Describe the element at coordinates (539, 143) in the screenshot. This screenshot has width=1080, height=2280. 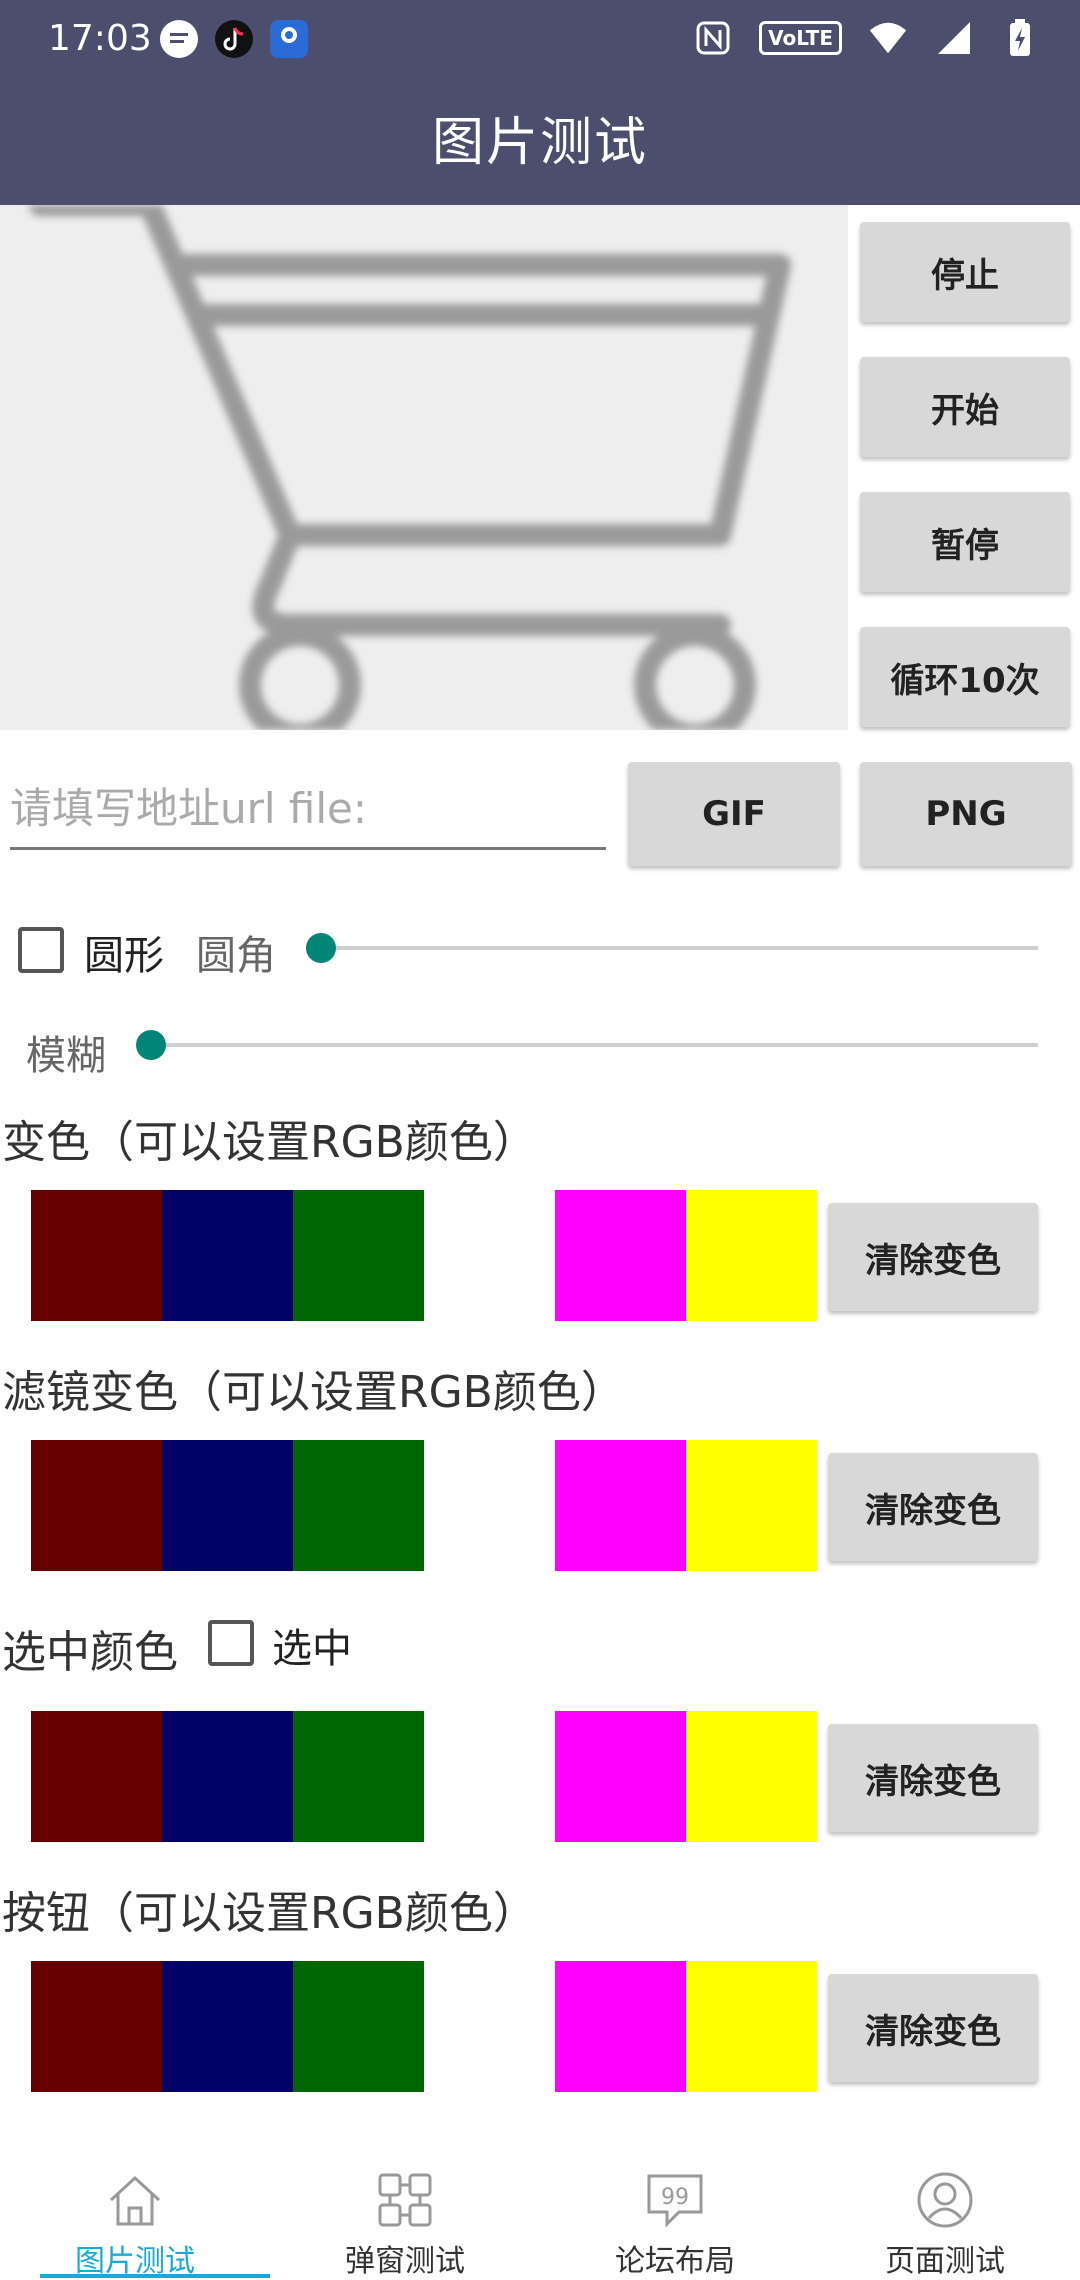
I see `page-title: 图片测试` at that location.